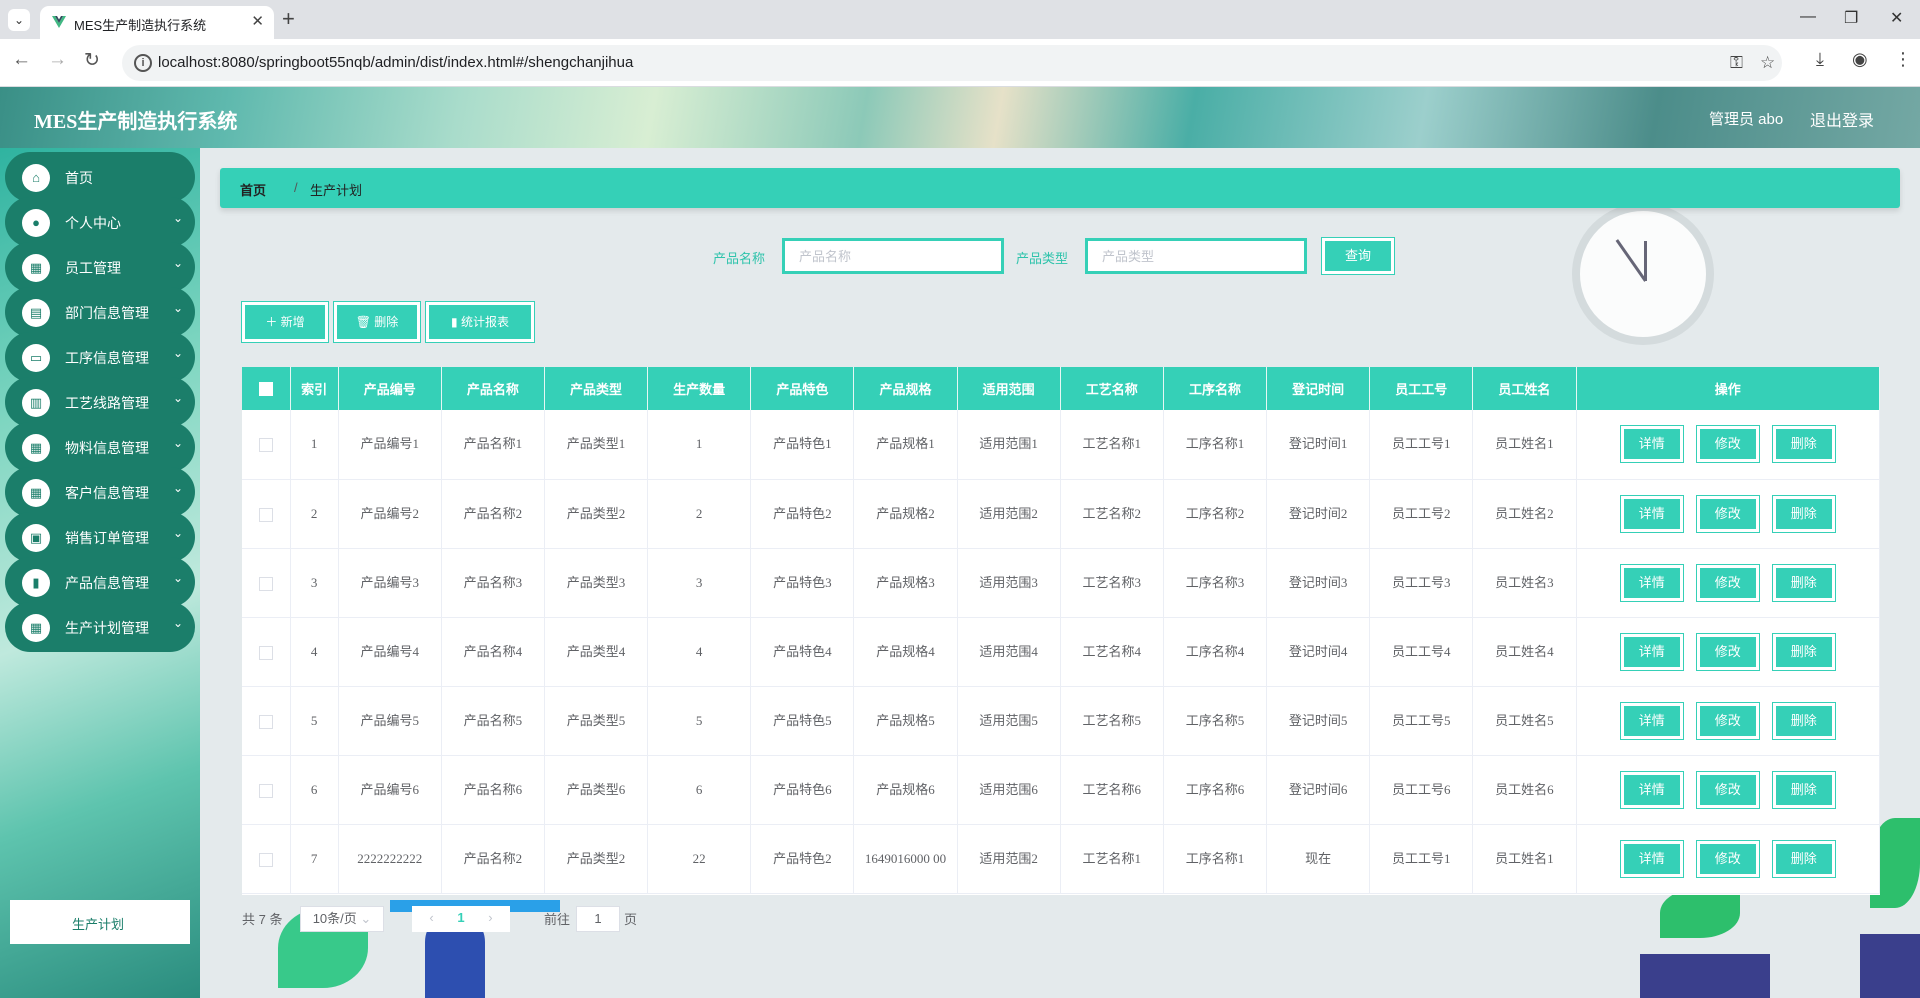  Describe the element at coordinates (100, 312) in the screenshot. I see `sidebar-item: ▤ 部门信息管理 ⌄` at that location.